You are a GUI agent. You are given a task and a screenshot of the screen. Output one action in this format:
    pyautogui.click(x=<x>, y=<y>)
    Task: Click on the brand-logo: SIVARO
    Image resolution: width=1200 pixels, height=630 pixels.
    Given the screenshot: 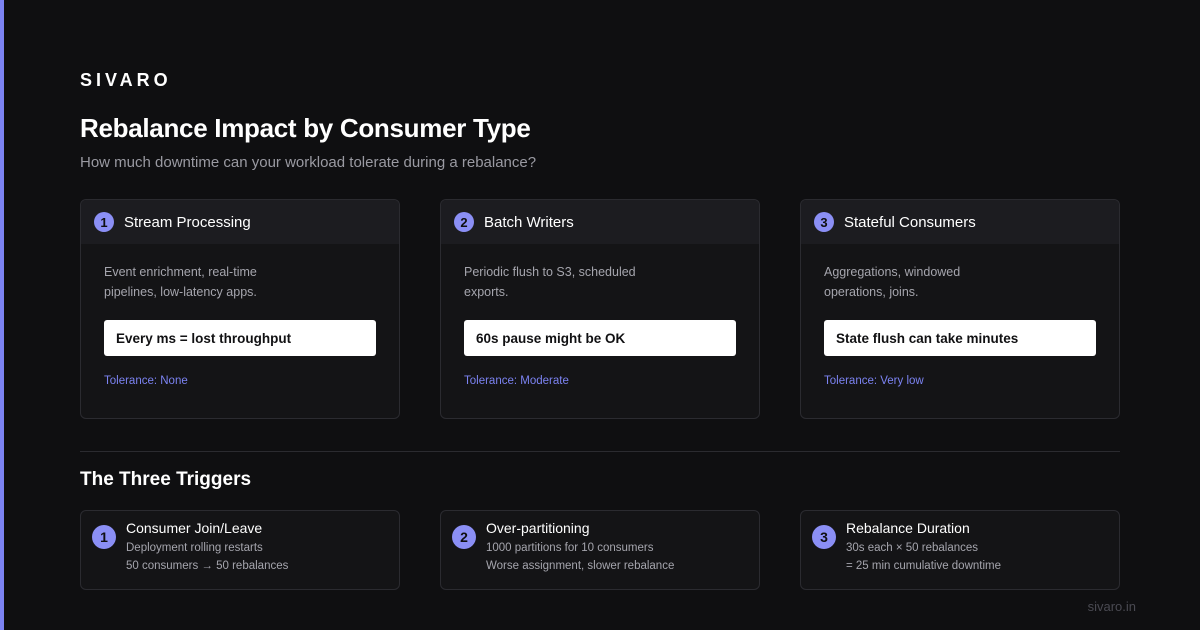 What is the action you would take?
    pyautogui.click(x=126, y=80)
    